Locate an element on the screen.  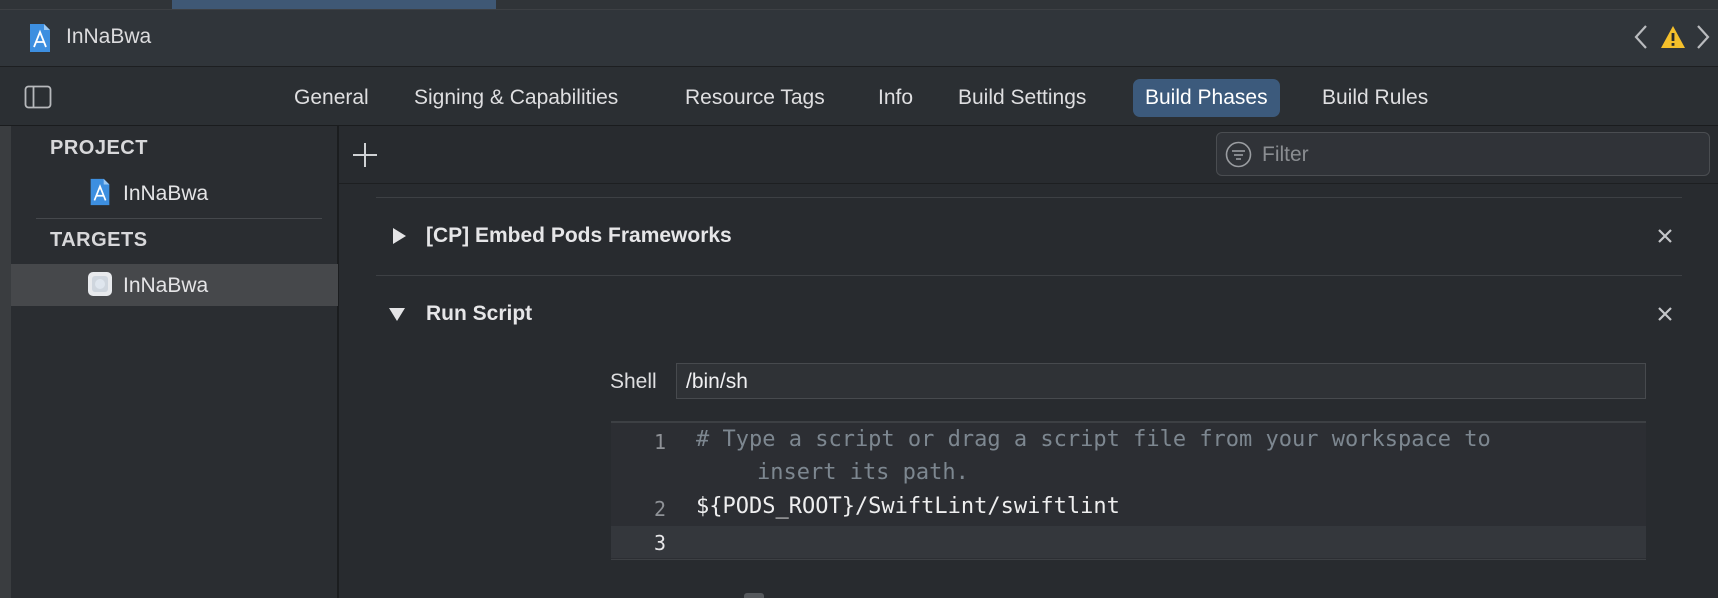
project-section-header: PROJECT is located at coordinates (99, 148).